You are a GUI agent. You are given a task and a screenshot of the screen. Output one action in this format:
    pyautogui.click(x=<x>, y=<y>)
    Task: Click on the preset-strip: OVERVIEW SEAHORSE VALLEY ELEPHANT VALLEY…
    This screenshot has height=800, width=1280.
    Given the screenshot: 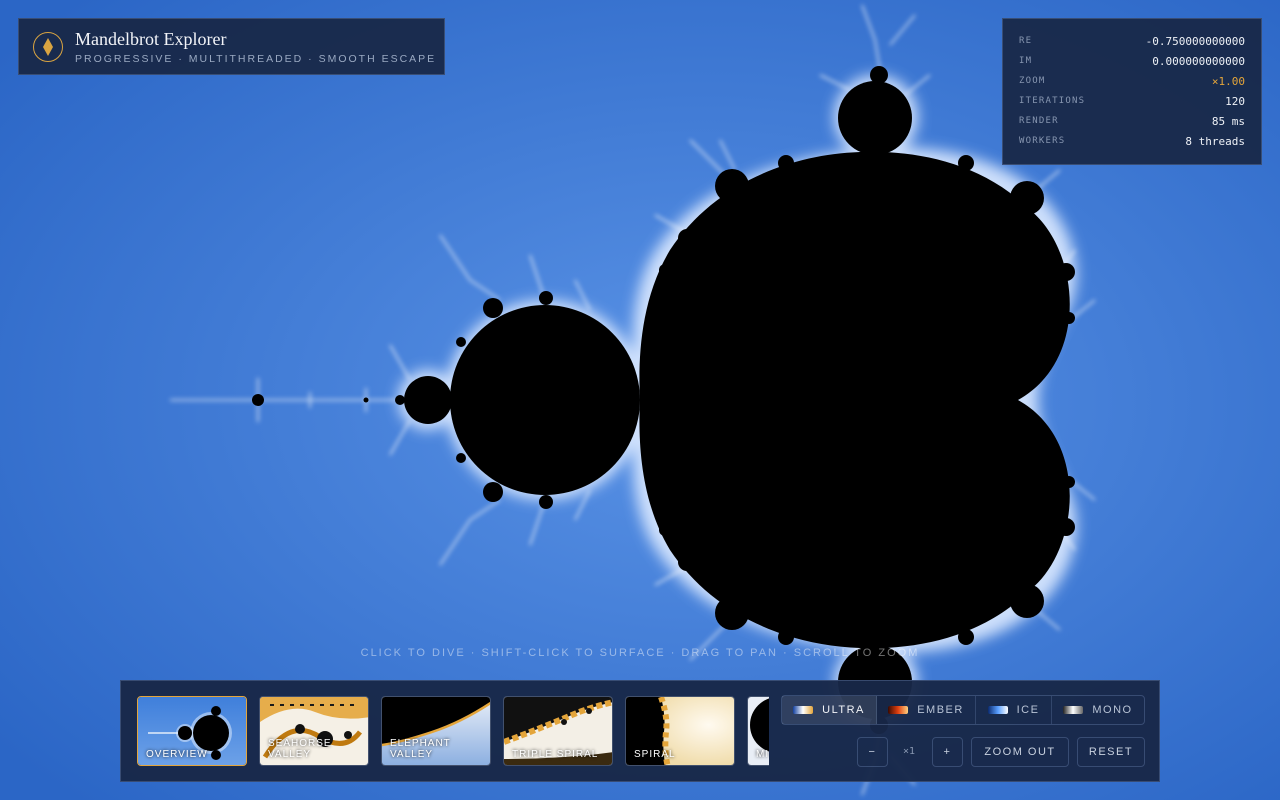 What is the action you would take?
    pyautogui.click(x=453, y=731)
    